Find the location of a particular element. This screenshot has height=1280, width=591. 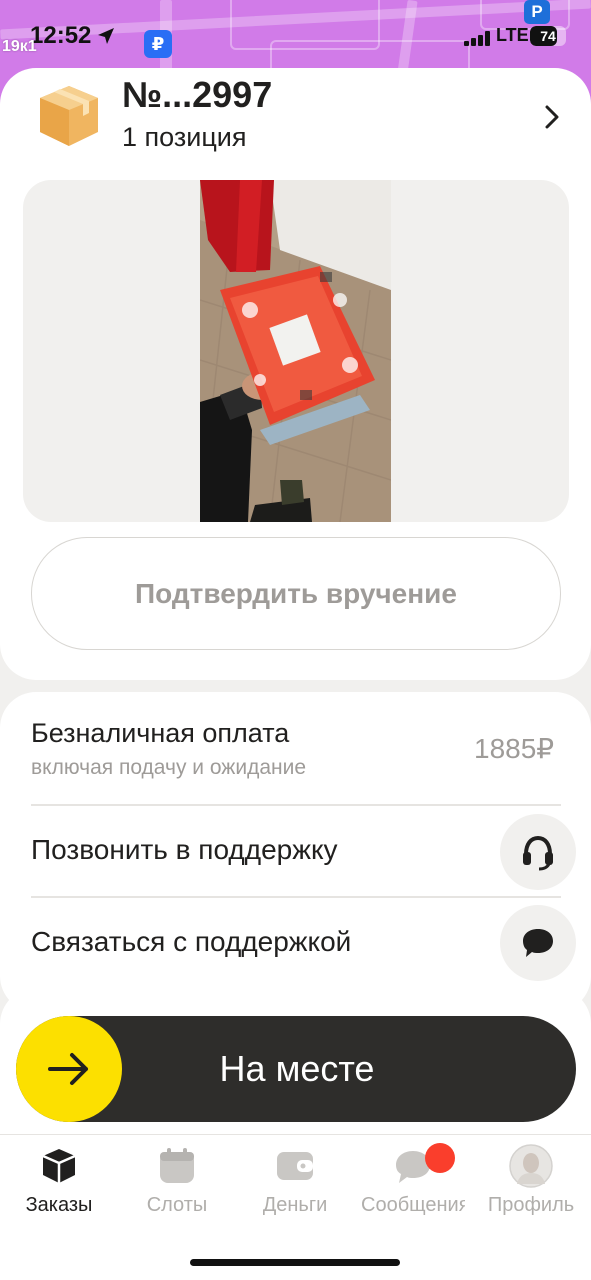

status-time: 12:52 is located at coordinates (61, 35).